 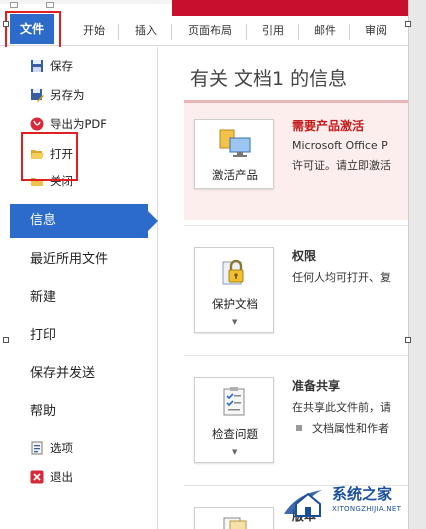 I want to click on check-issues-label: 检查问题, so click(x=235, y=434).